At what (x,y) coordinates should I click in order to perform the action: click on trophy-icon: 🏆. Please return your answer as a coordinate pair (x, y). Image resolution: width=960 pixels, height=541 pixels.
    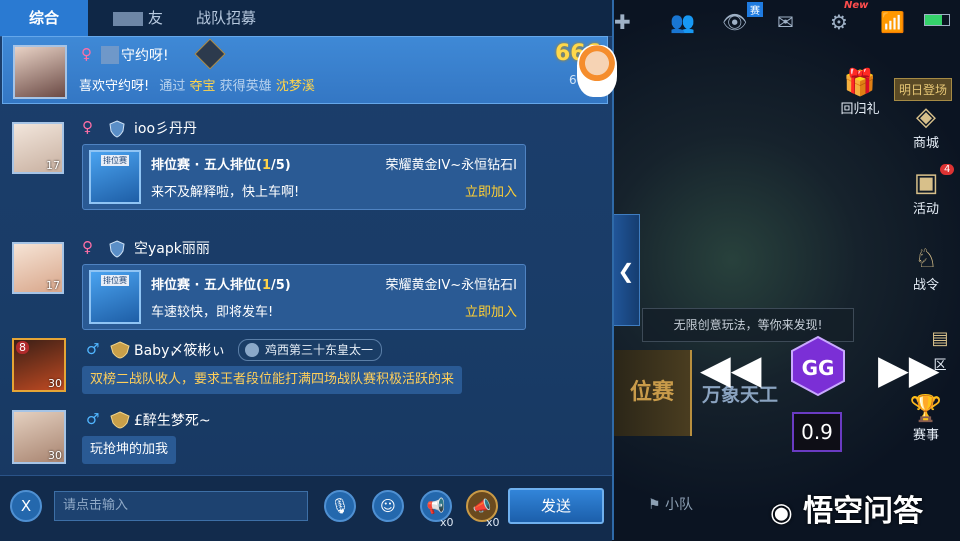
    Looking at the image, I should click on (926, 409).